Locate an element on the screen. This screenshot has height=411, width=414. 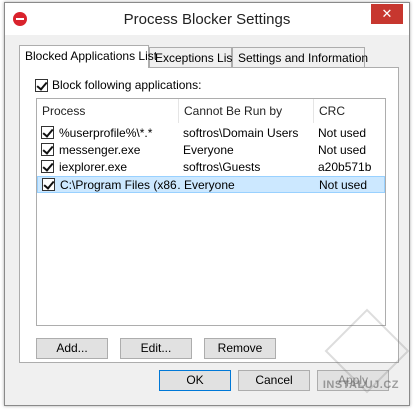
block-applications-option: Block following applications: is located at coordinates (118, 85).